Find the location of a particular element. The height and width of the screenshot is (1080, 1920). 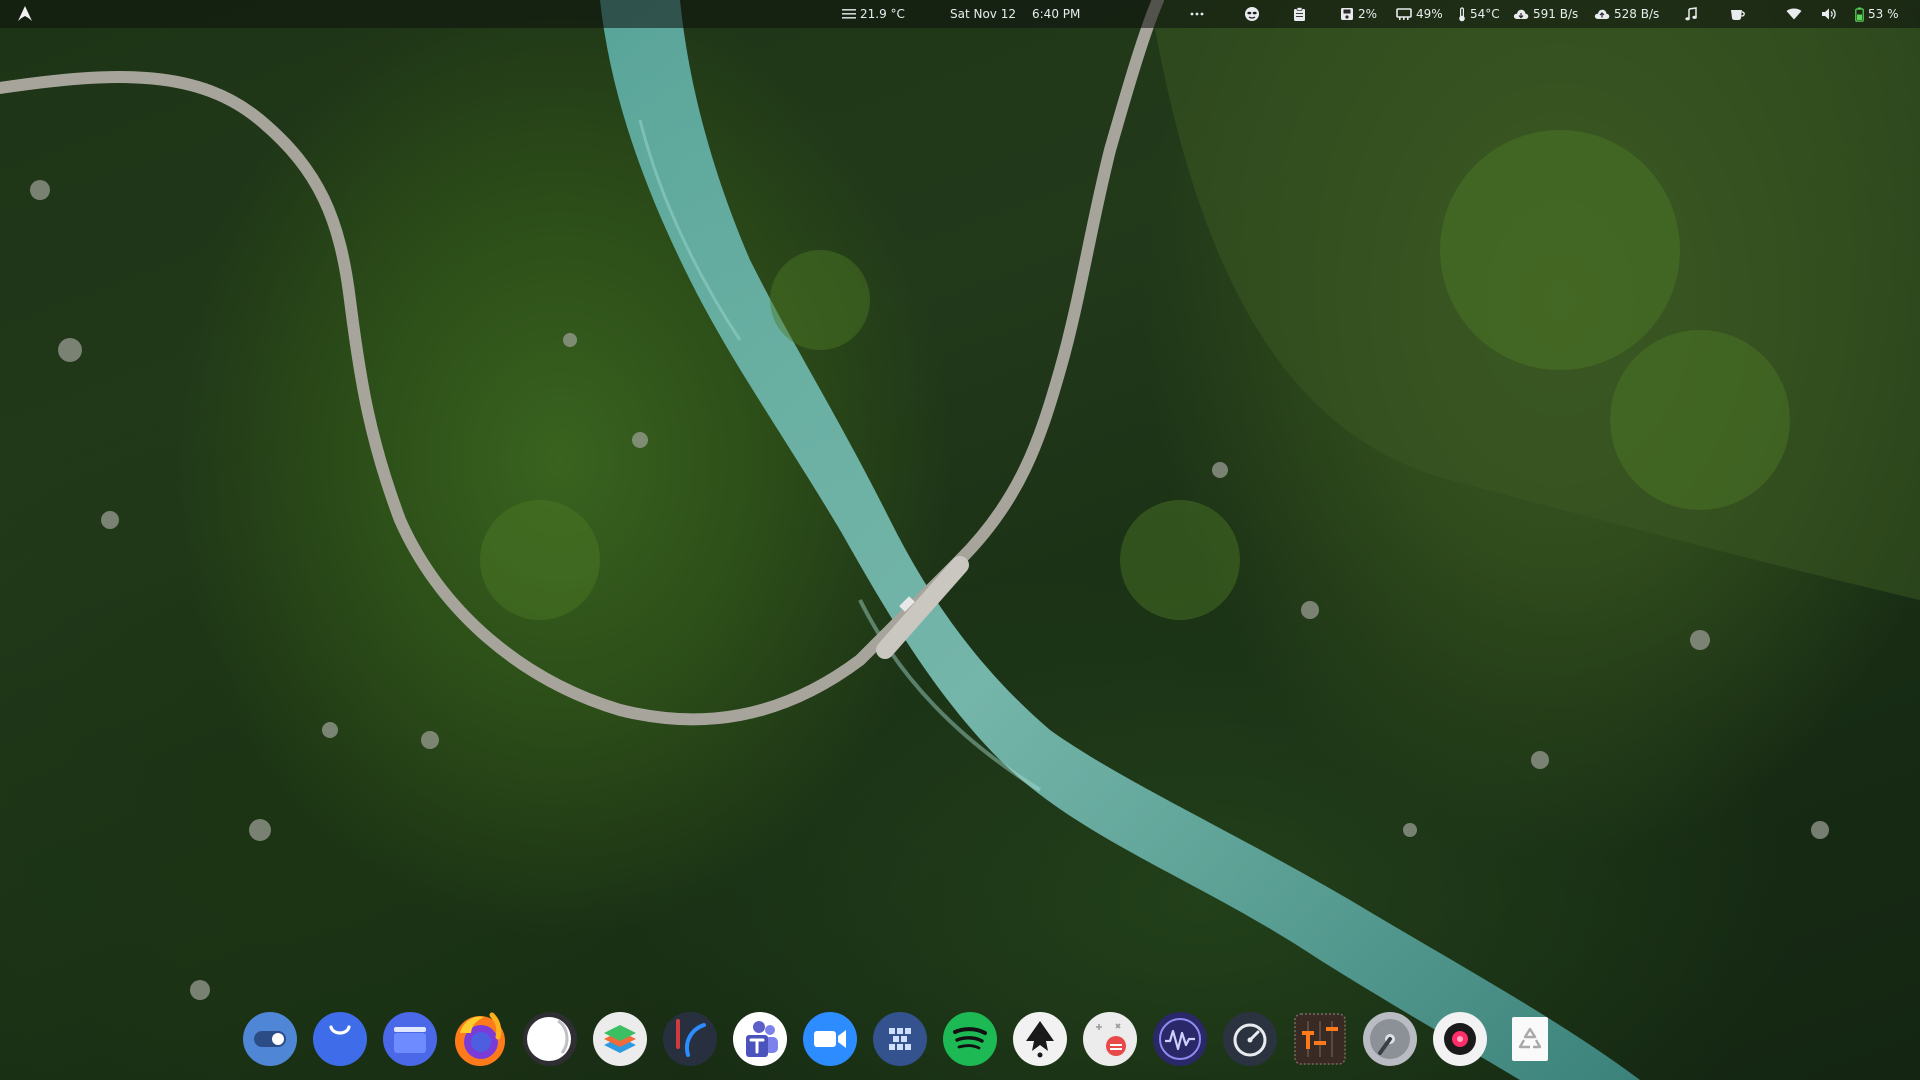

blue-smile-app-icon is located at coordinates (340, 1039).